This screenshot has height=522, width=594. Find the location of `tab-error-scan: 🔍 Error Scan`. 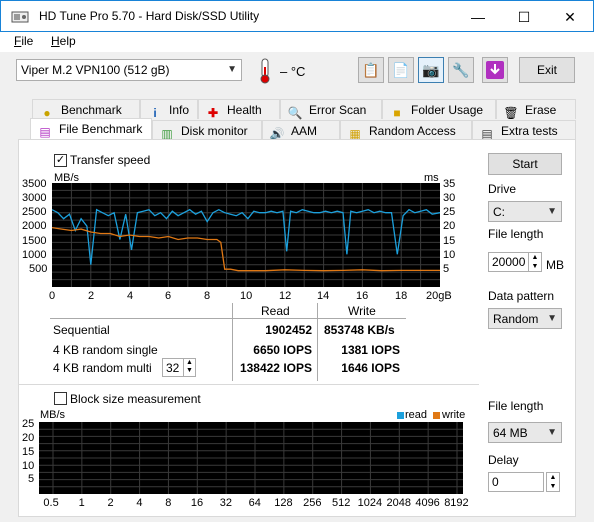

tab-error-scan: 🔍 Error Scan is located at coordinates (331, 109).